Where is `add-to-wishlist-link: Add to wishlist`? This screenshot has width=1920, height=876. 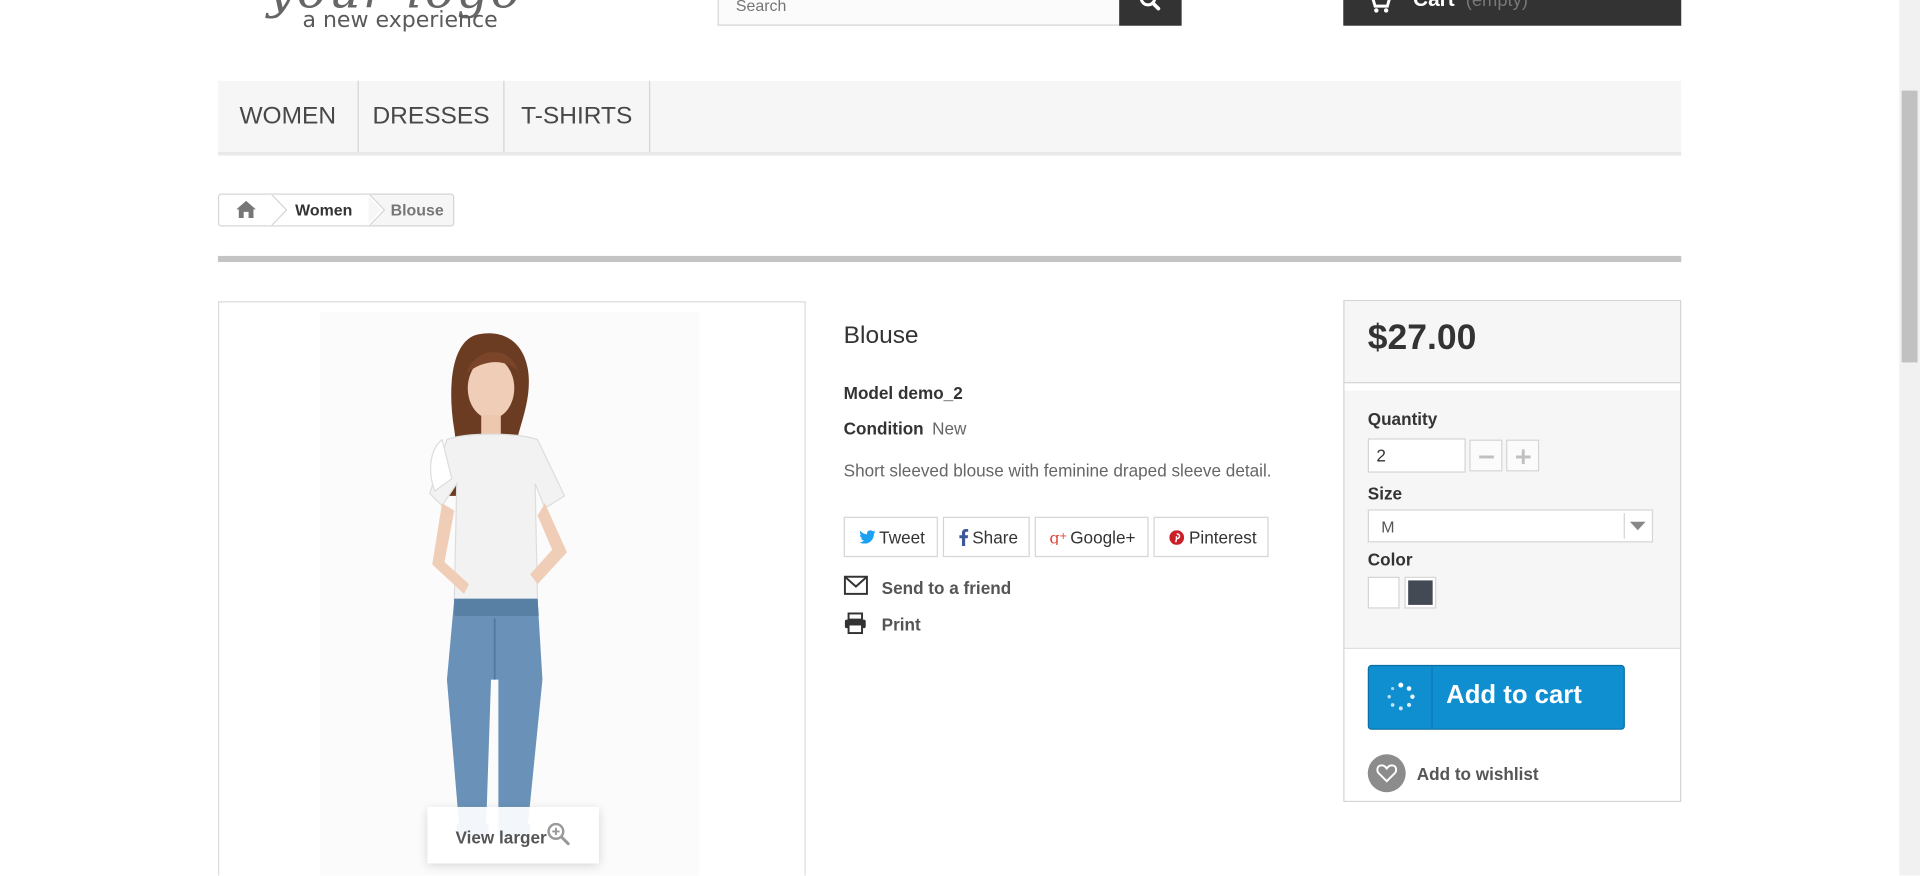 add-to-wishlist-link: Add to wishlist is located at coordinates (1465, 773).